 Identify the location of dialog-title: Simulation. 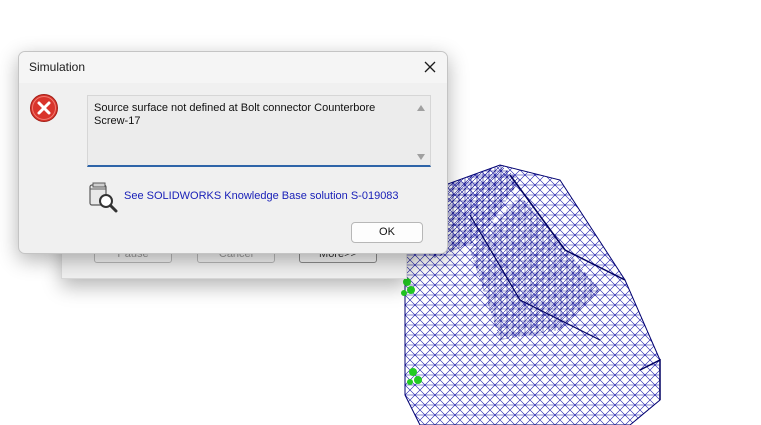
(57, 67).